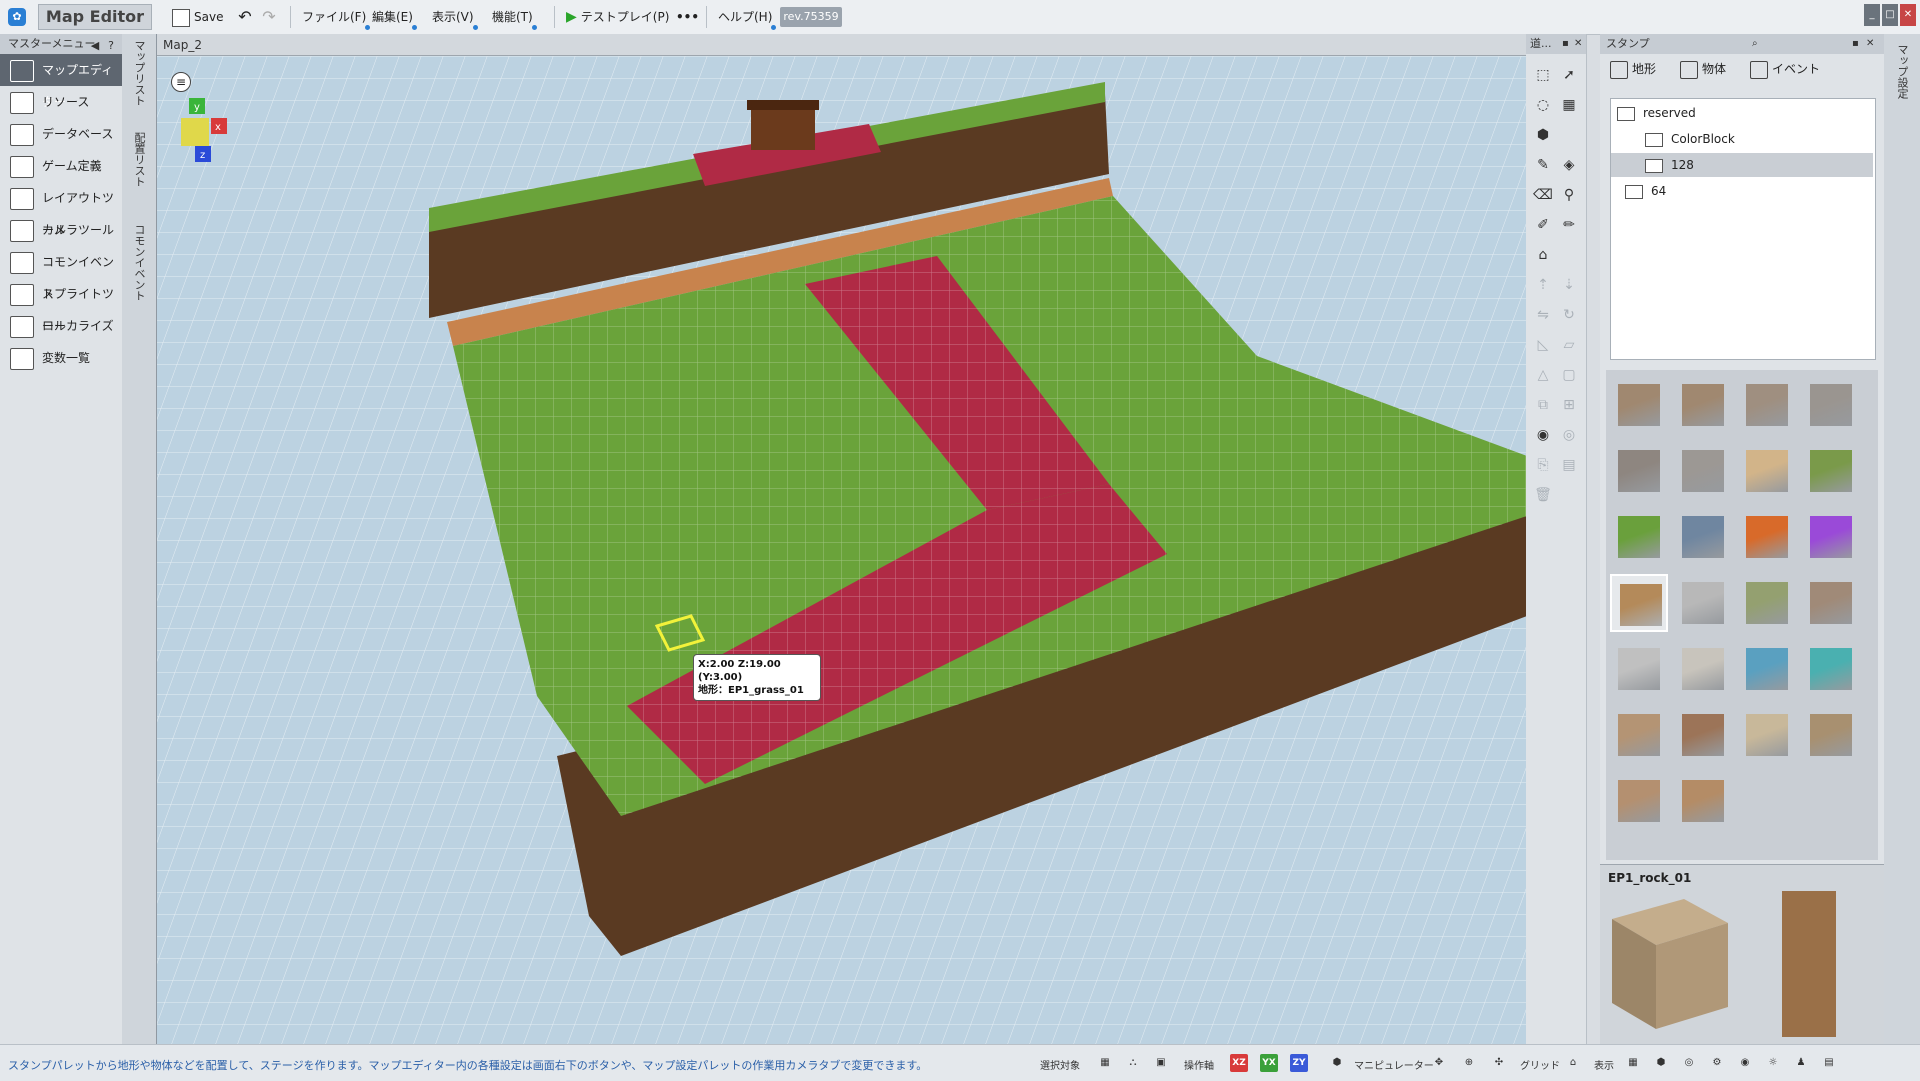 Image resolution: width=1920 pixels, height=1081 pixels. What do you see at coordinates (61, 305) in the screenshot?
I see `master-item-sprite-tool: スプライトツール` at bounding box center [61, 305].